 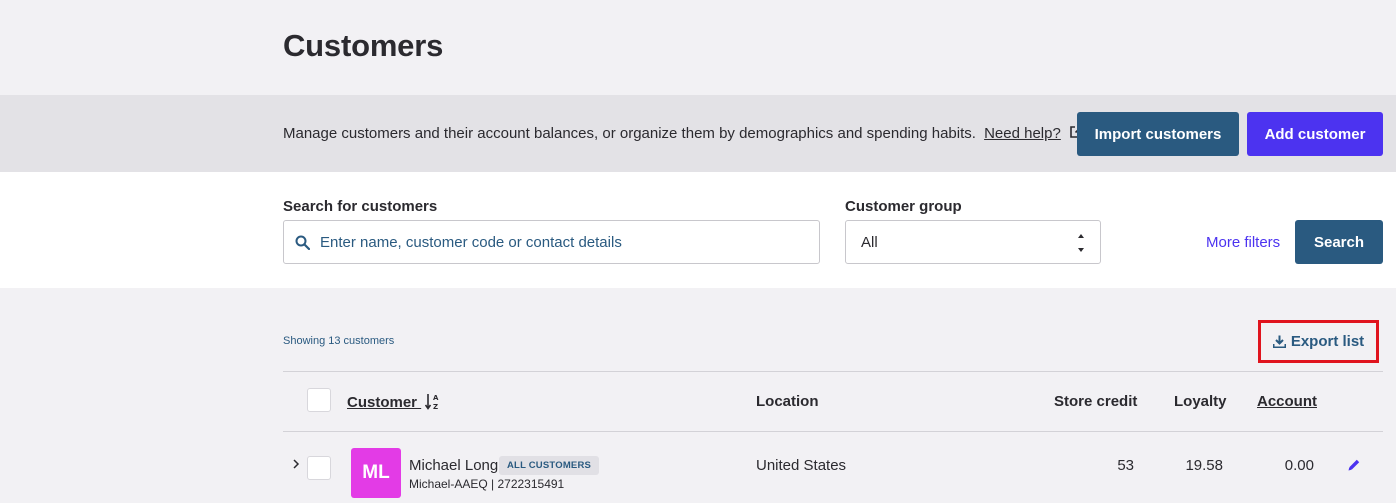 What do you see at coordinates (801, 465) in the screenshot?
I see `customer-location: United States` at bounding box center [801, 465].